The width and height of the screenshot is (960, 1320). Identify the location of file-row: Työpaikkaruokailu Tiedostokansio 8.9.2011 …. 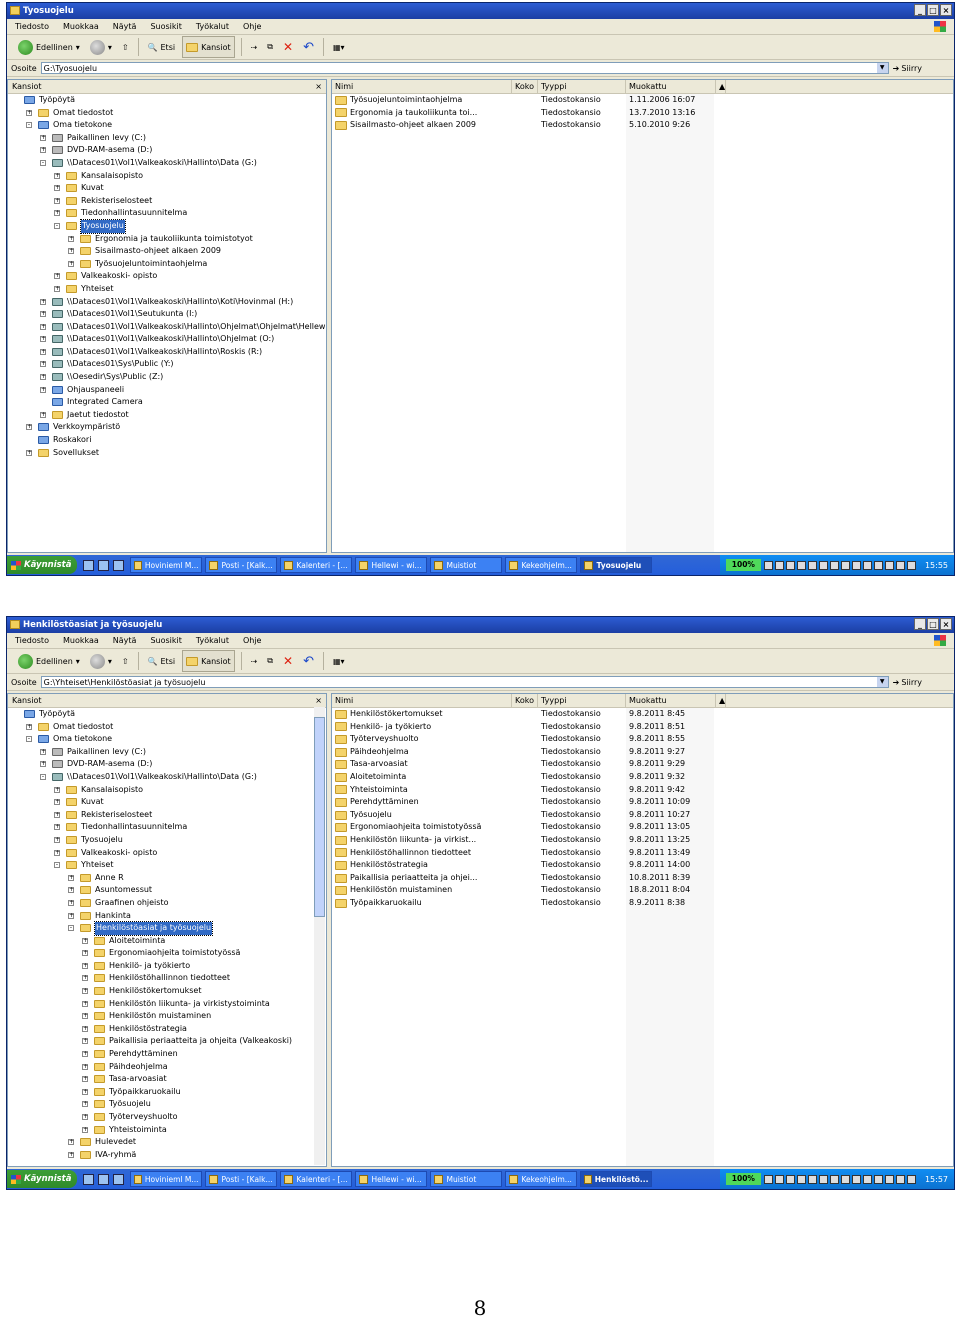
(642, 903).